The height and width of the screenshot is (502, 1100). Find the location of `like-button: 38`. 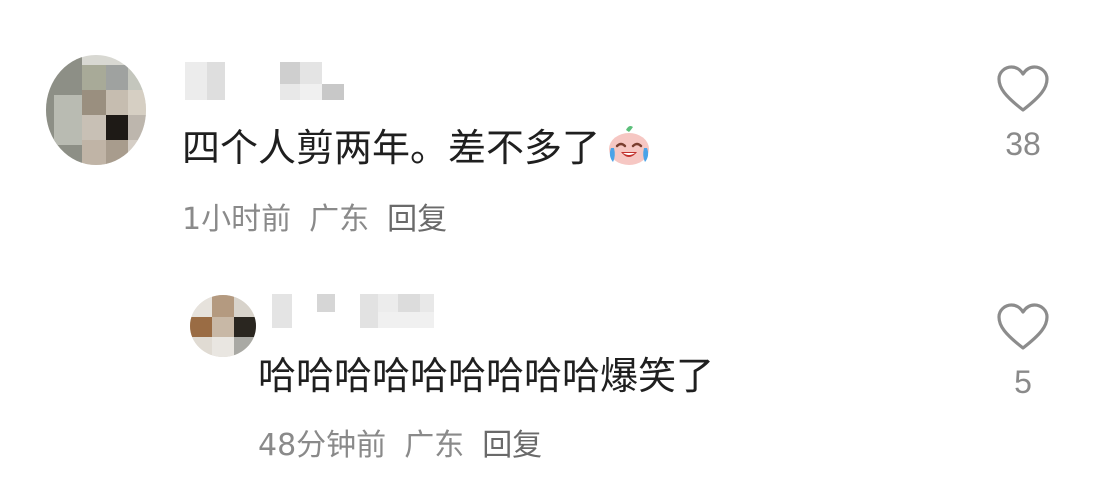

like-button: 38 is located at coordinates (1023, 113).